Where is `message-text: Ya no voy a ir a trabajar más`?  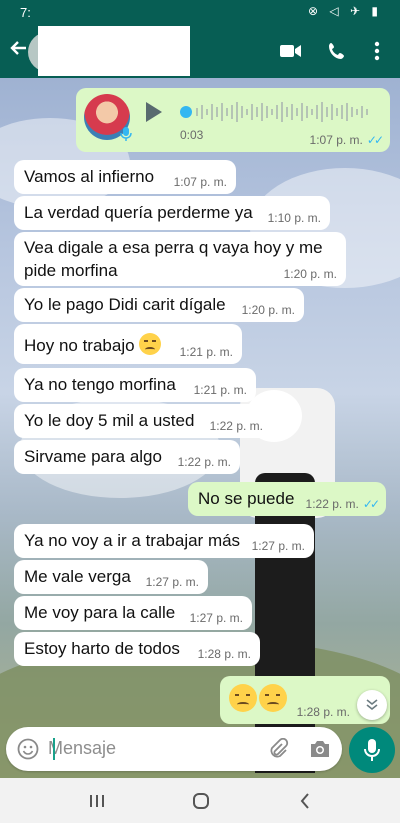
message-text: Ya no voy a ir a trabajar más is located at coordinates (132, 540).